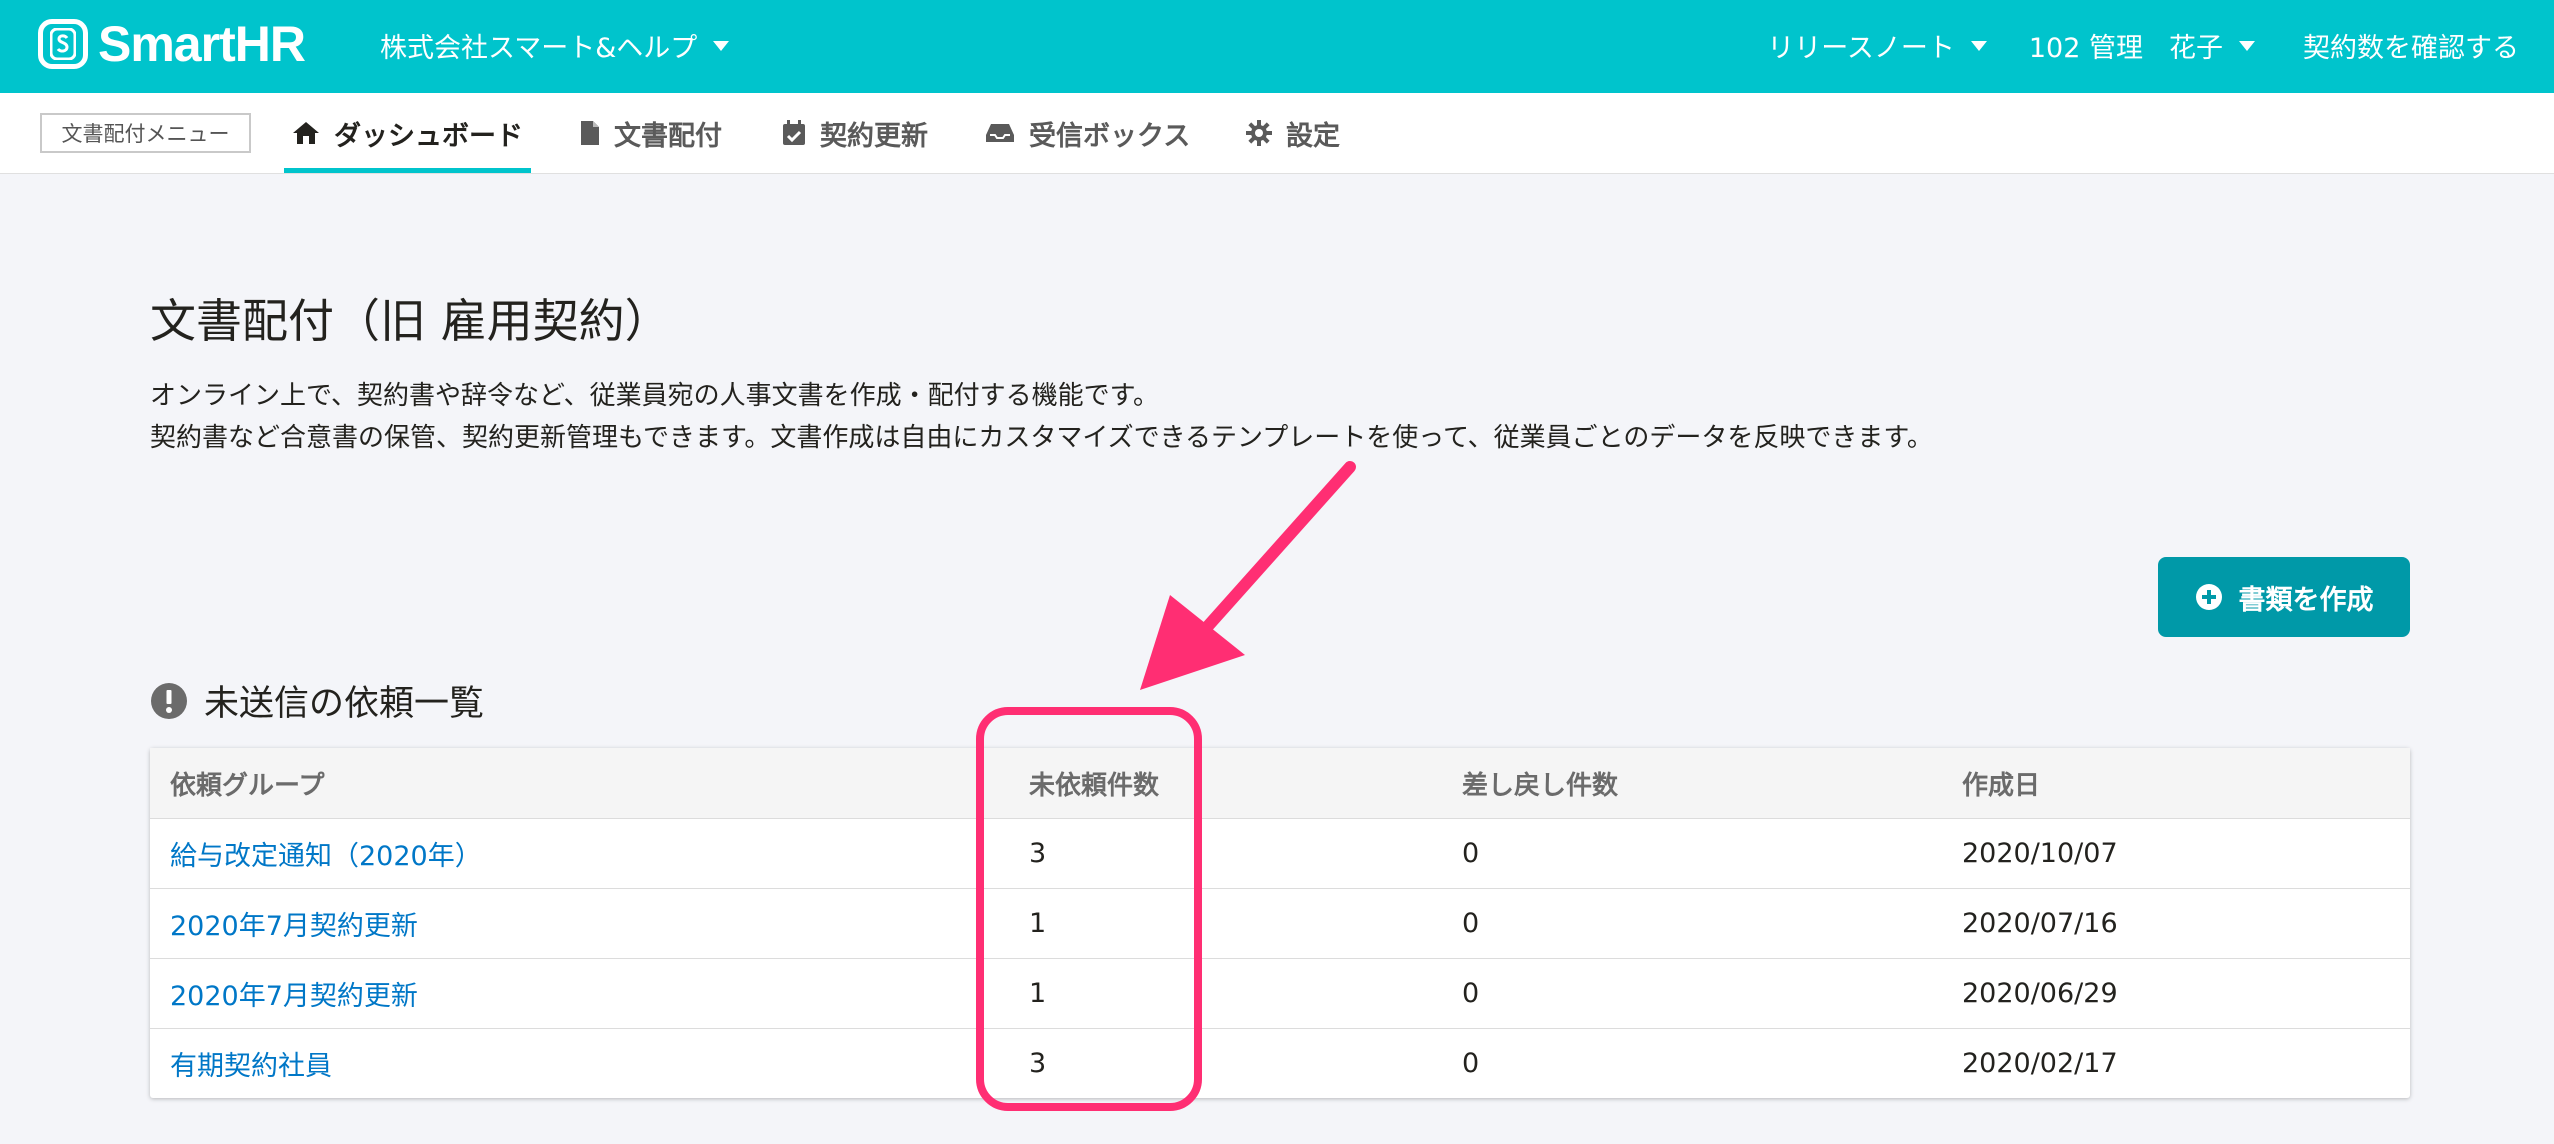 The image size is (2554, 1144). Describe the element at coordinates (2176, 993) in the screenshot. I see `created-date: 2020/06/29` at that location.